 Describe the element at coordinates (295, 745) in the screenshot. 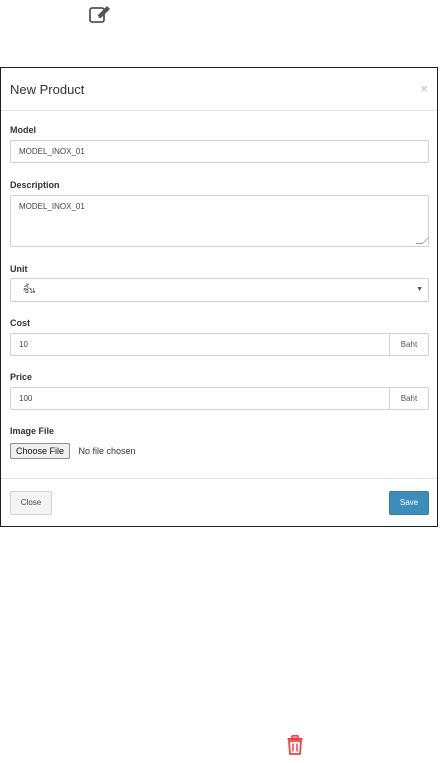

I see `trash-icon` at that location.